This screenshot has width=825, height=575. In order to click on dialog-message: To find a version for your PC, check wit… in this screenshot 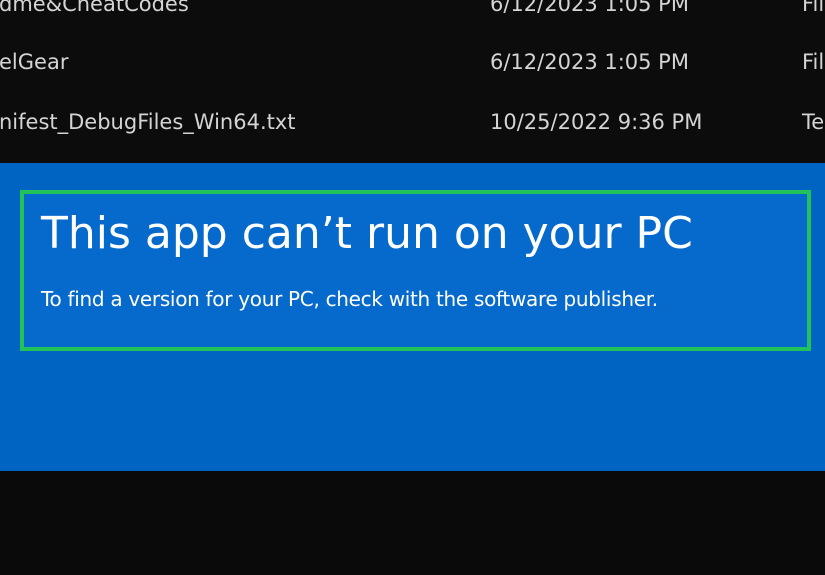, I will do `click(349, 299)`.